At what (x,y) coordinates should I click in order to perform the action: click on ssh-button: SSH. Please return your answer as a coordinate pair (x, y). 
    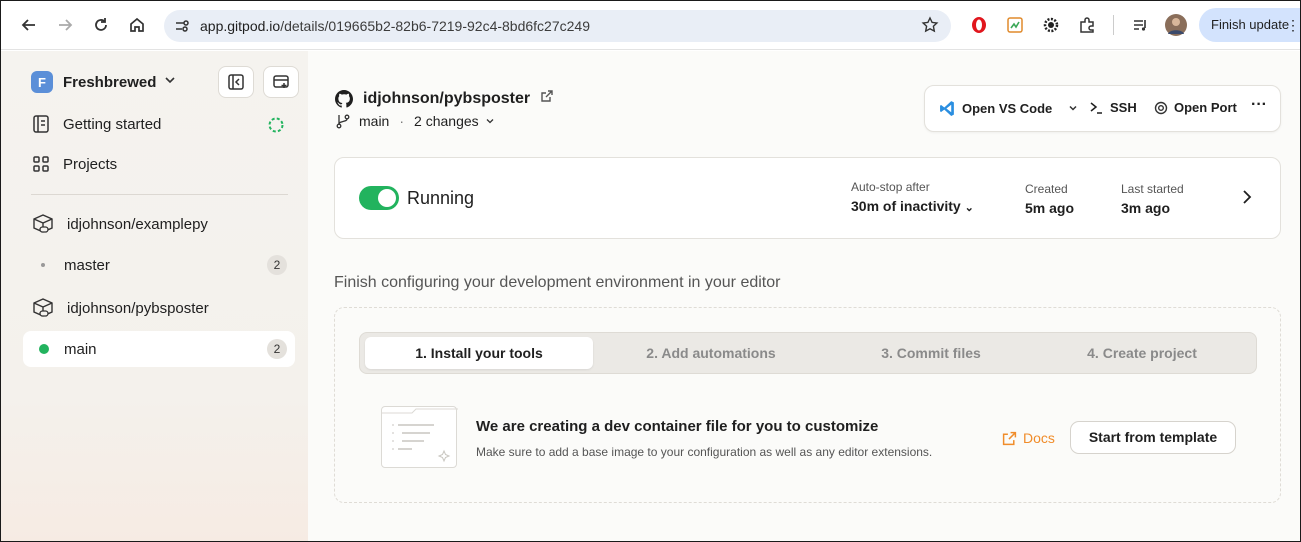
    Looking at the image, I should click on (1113, 107).